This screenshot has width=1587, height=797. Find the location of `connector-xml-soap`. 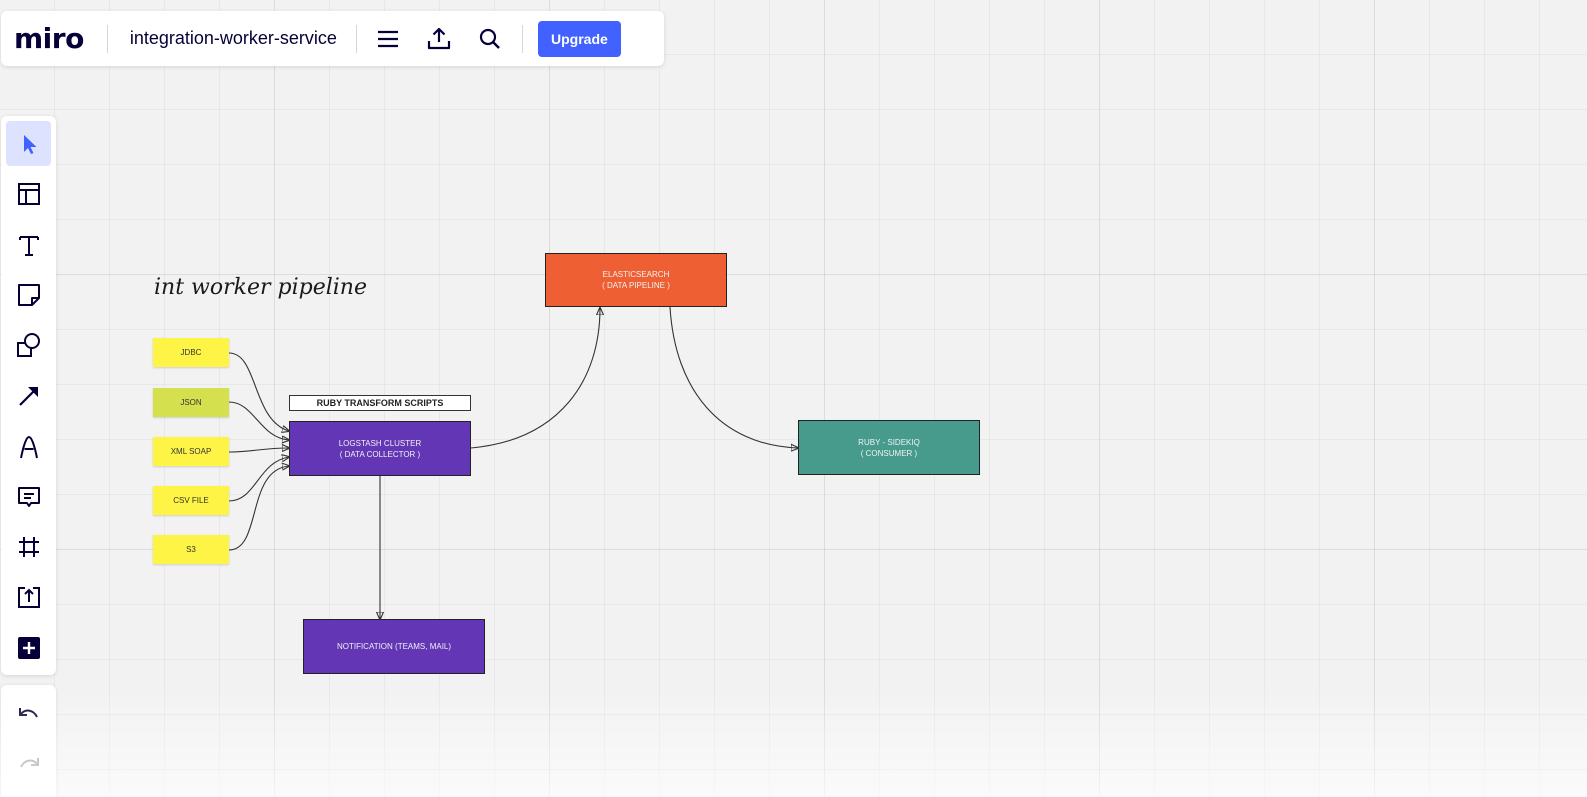

connector-xml-soap is located at coordinates (258, 450).